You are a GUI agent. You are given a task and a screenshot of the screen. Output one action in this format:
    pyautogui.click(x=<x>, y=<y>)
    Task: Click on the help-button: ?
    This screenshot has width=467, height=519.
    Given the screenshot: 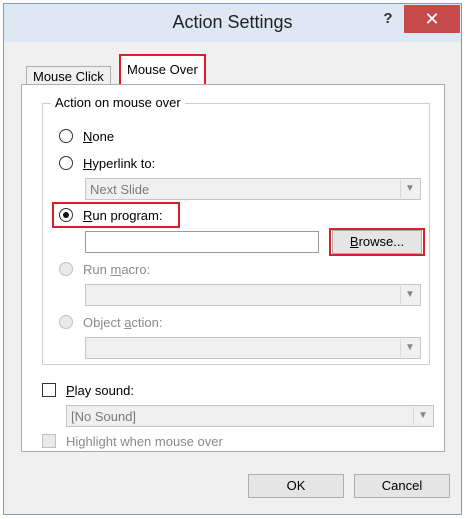 What is the action you would take?
    pyautogui.click(x=388, y=19)
    